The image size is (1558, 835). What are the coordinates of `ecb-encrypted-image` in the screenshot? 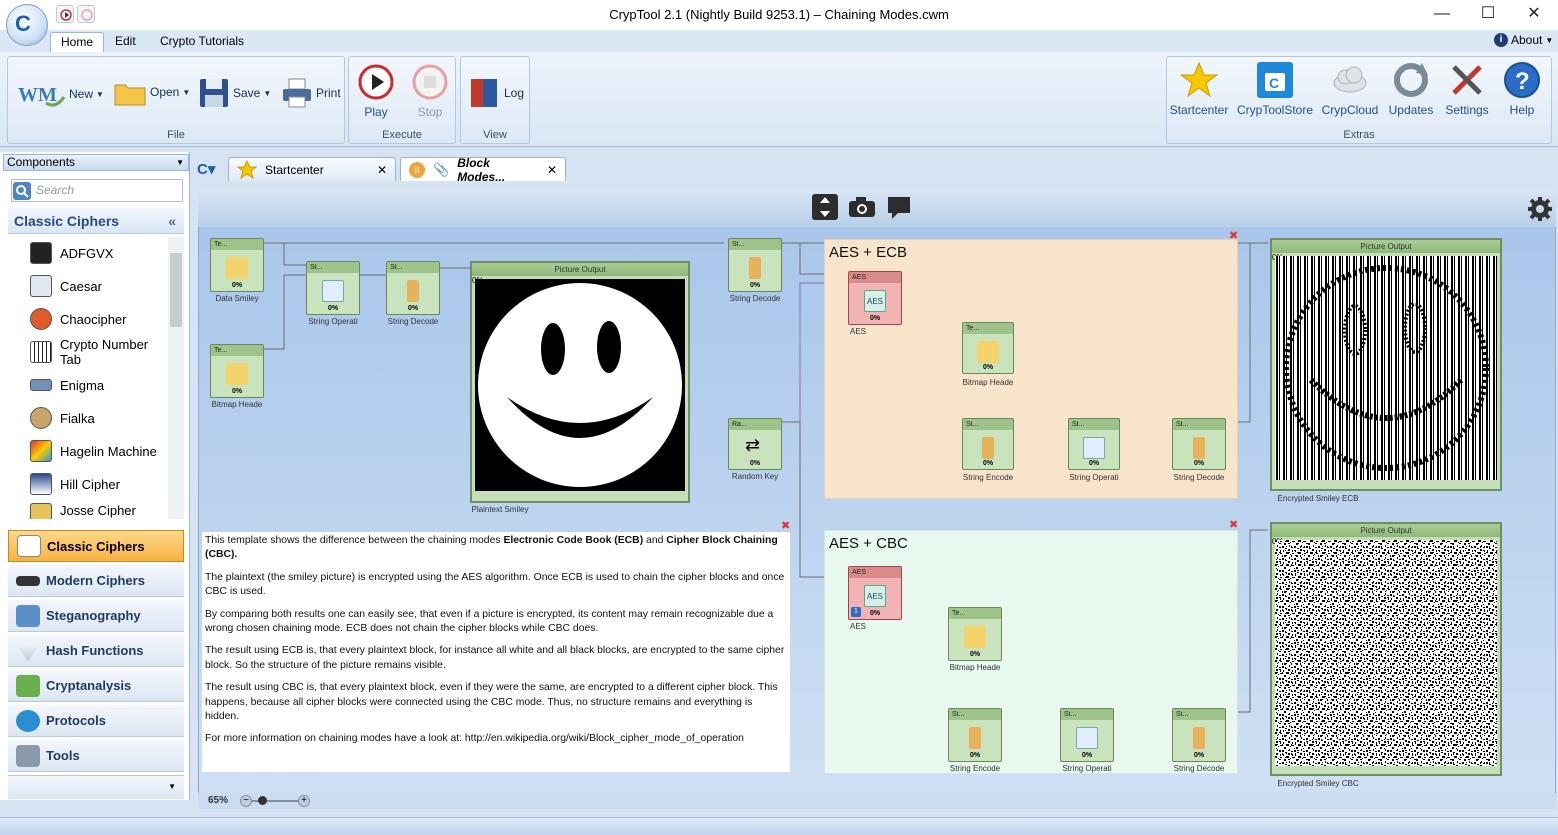 It's located at (1386, 368).